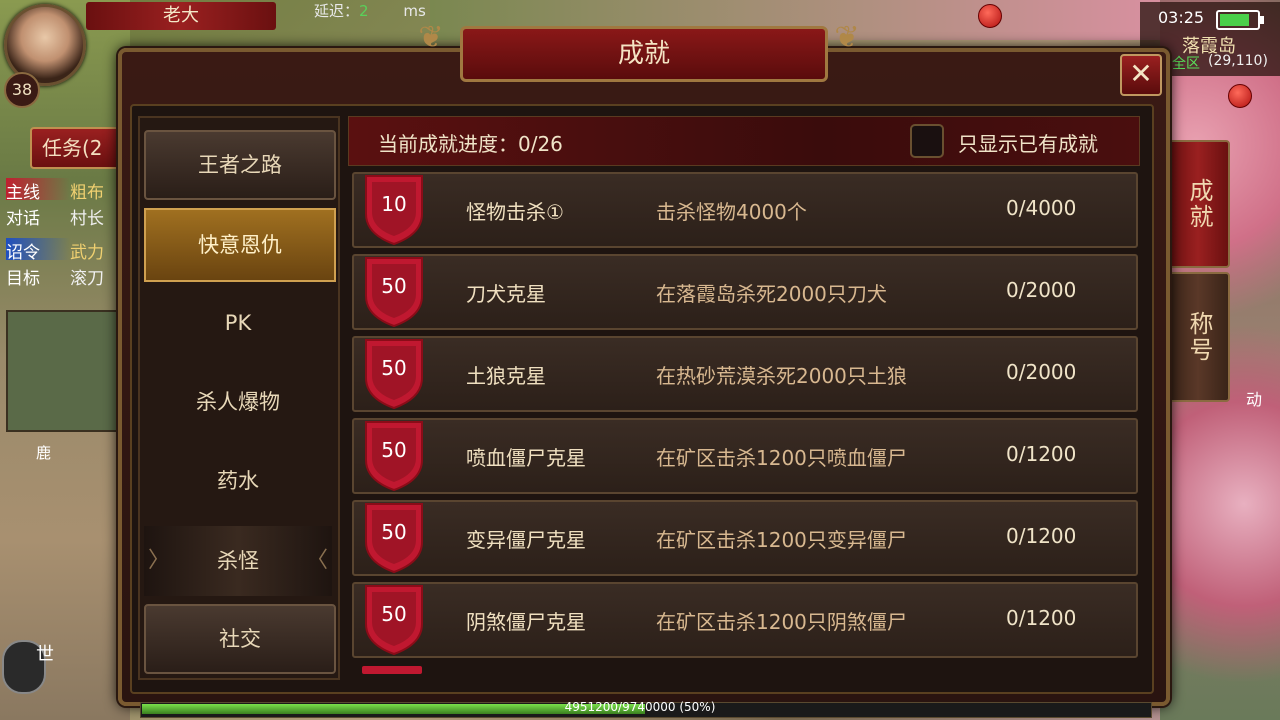 This screenshot has height=720, width=1280. Describe the element at coordinates (506, 294) in the screenshot. I see `achievement-name: 刀犬克星` at that location.